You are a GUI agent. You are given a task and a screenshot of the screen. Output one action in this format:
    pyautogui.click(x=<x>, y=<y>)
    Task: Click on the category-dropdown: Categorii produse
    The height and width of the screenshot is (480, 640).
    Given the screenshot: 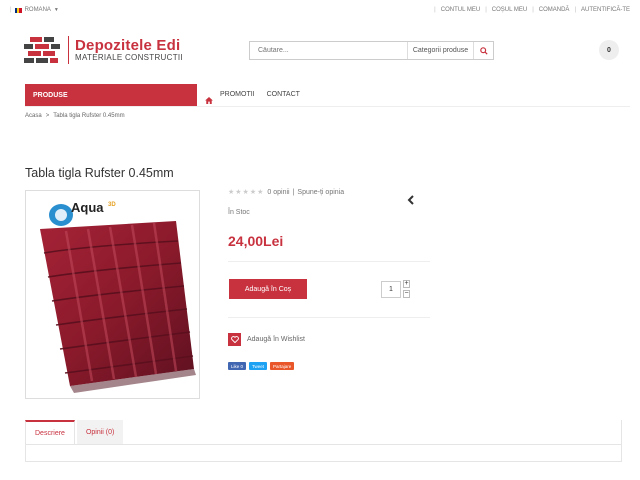 What is the action you would take?
    pyautogui.click(x=440, y=50)
    